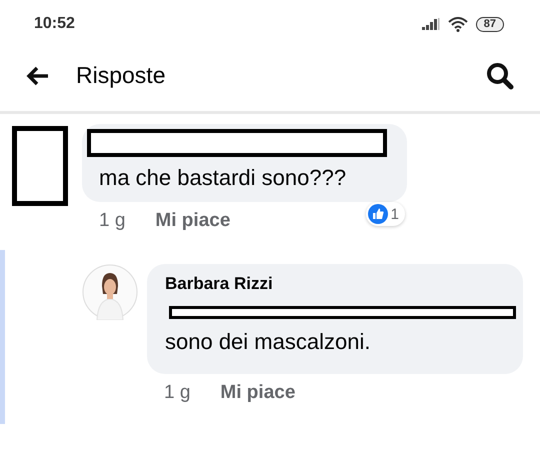  What do you see at coordinates (223, 178) in the screenshot?
I see `comment-text: ma che bastardi sono???` at bounding box center [223, 178].